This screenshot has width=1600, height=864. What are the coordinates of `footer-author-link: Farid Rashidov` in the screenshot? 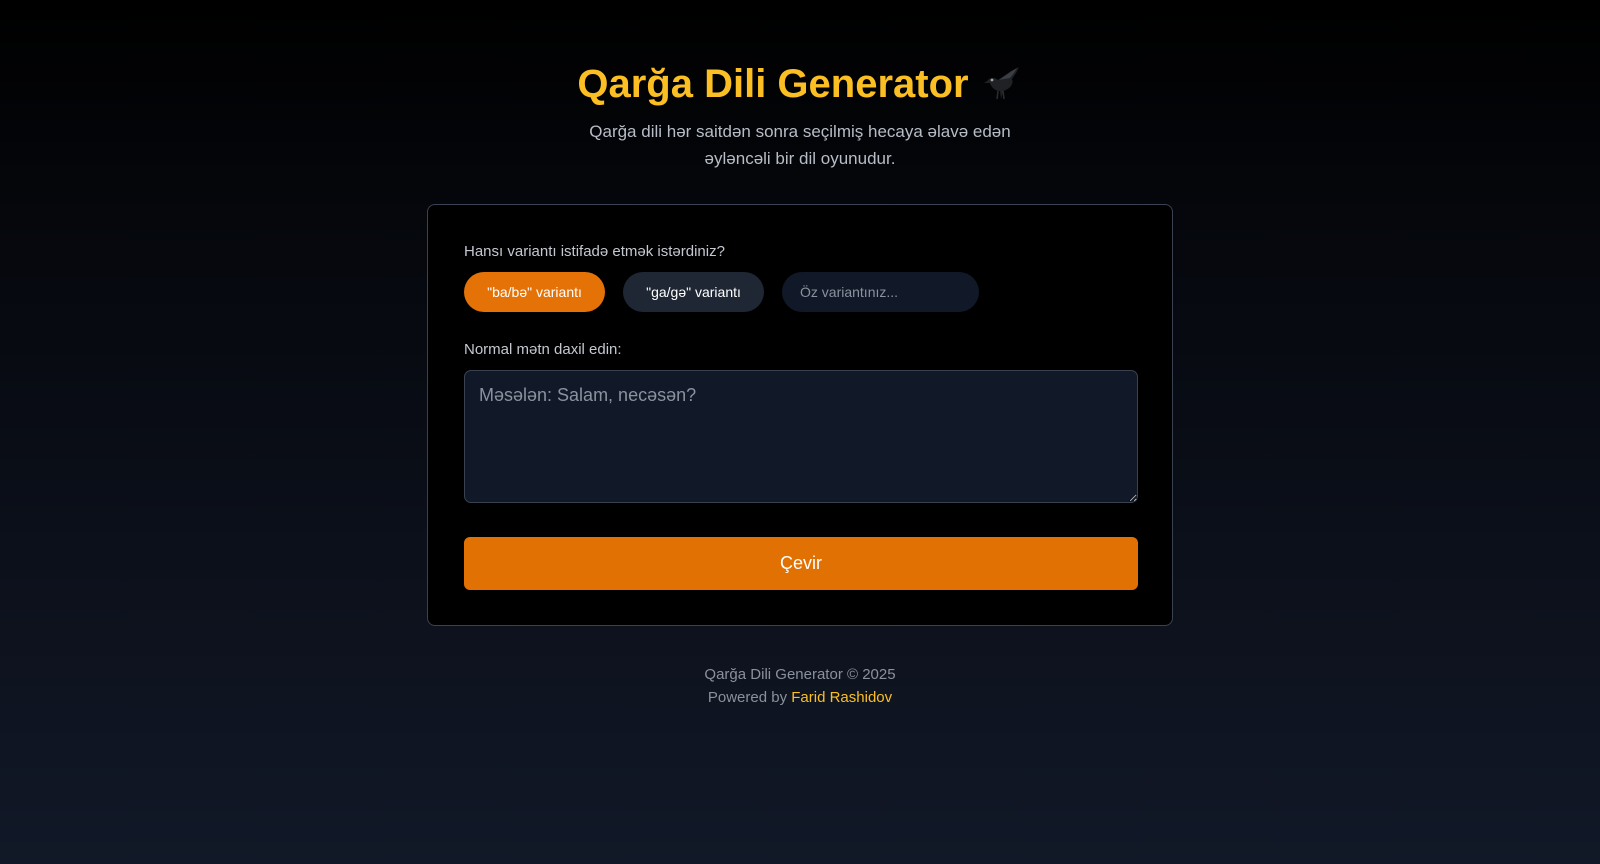 It's located at (841, 697).